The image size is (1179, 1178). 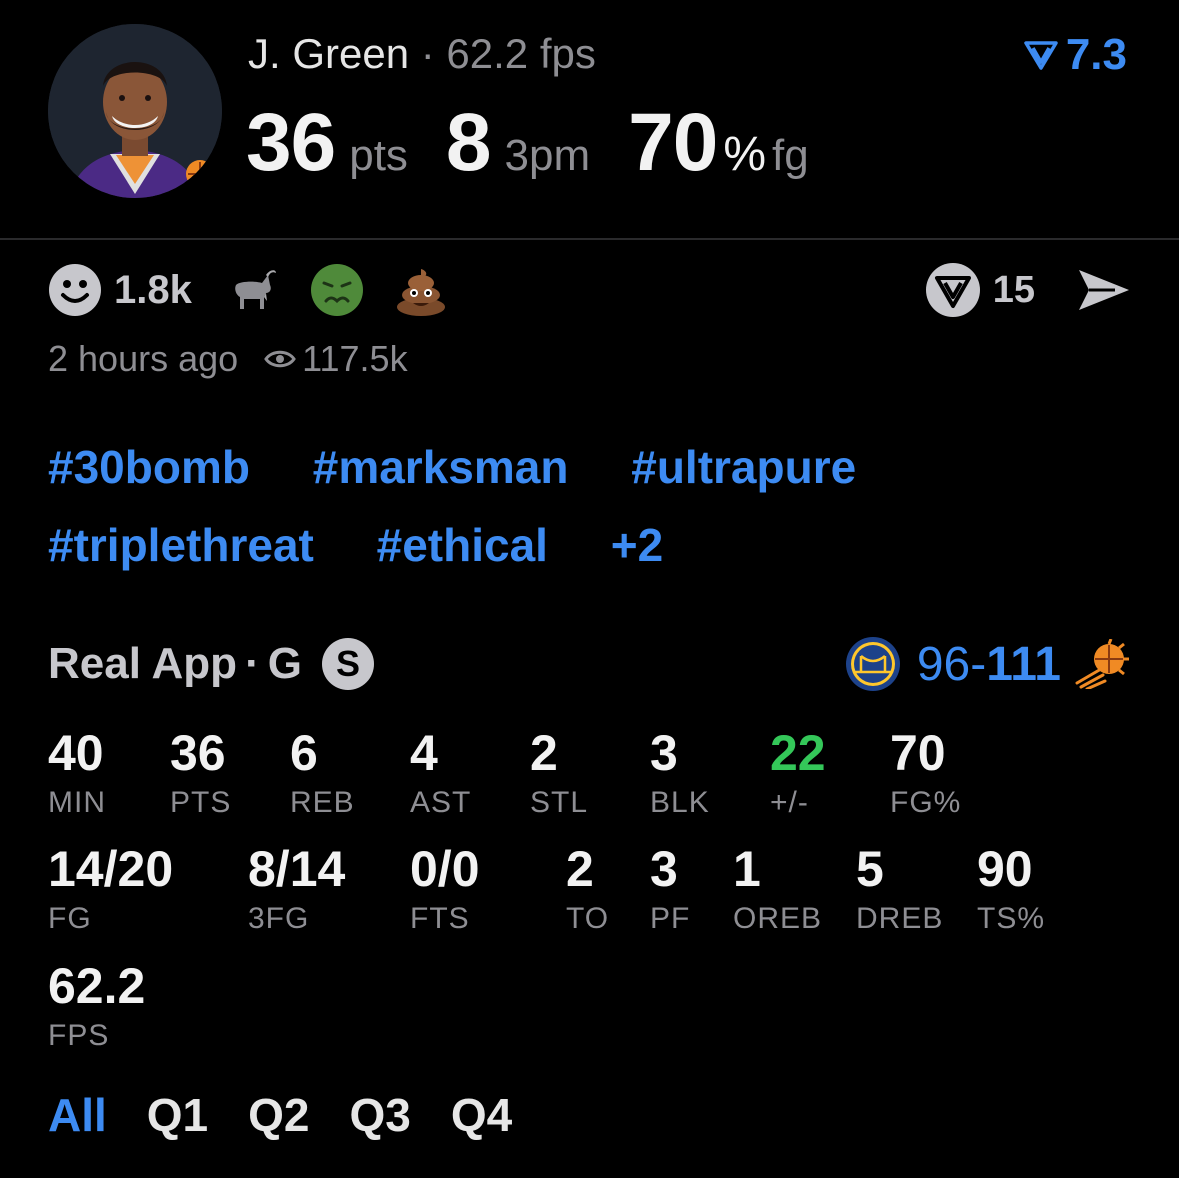 I want to click on eye-icon, so click(x=280, y=359).